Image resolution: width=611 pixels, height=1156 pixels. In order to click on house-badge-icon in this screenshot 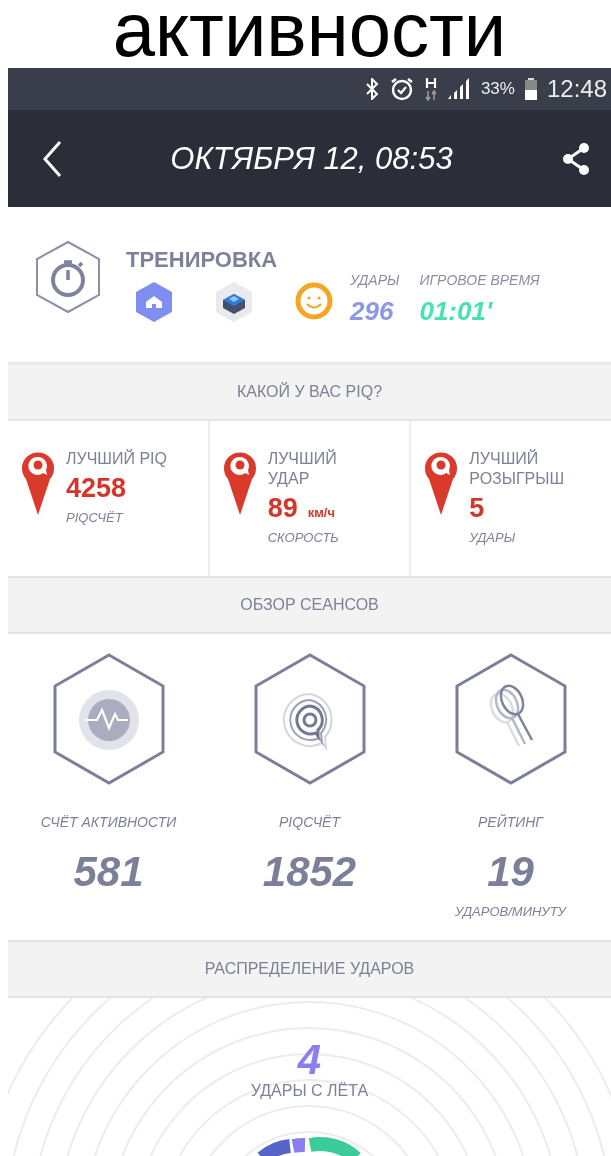, I will do `click(154, 301)`.